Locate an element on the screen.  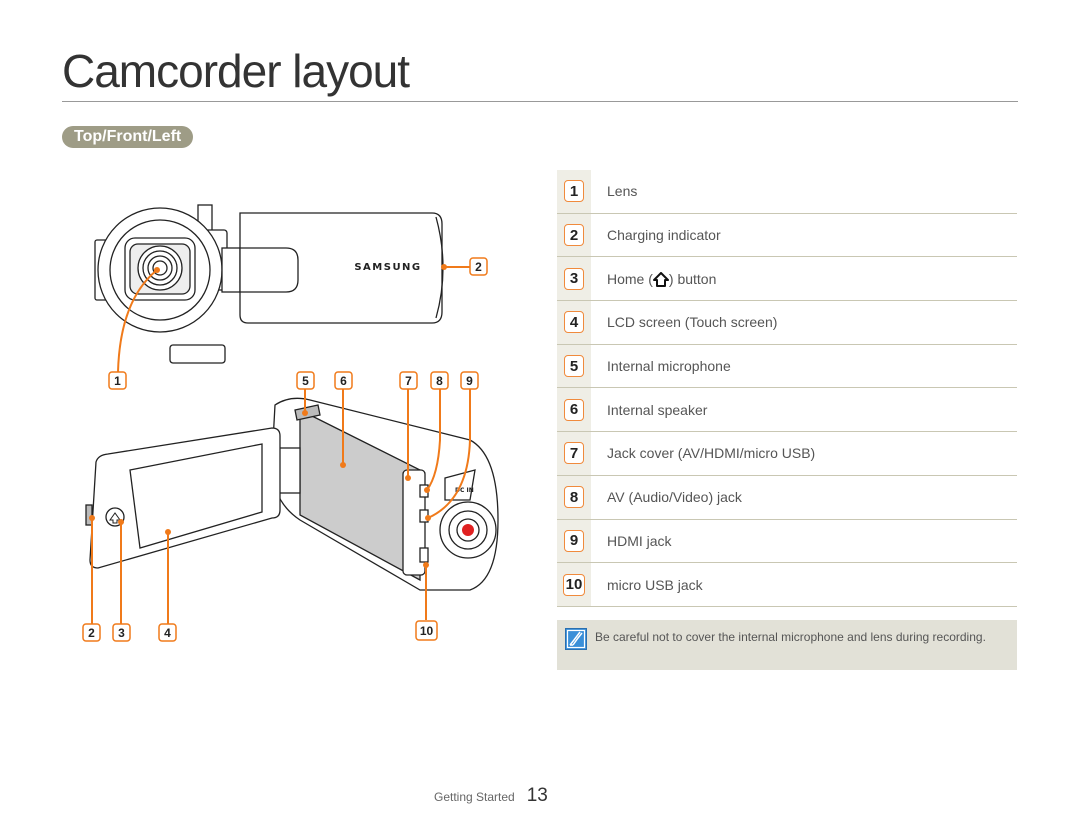
item-label: LCD screen (Touch screen) is located at coordinates (692, 322).